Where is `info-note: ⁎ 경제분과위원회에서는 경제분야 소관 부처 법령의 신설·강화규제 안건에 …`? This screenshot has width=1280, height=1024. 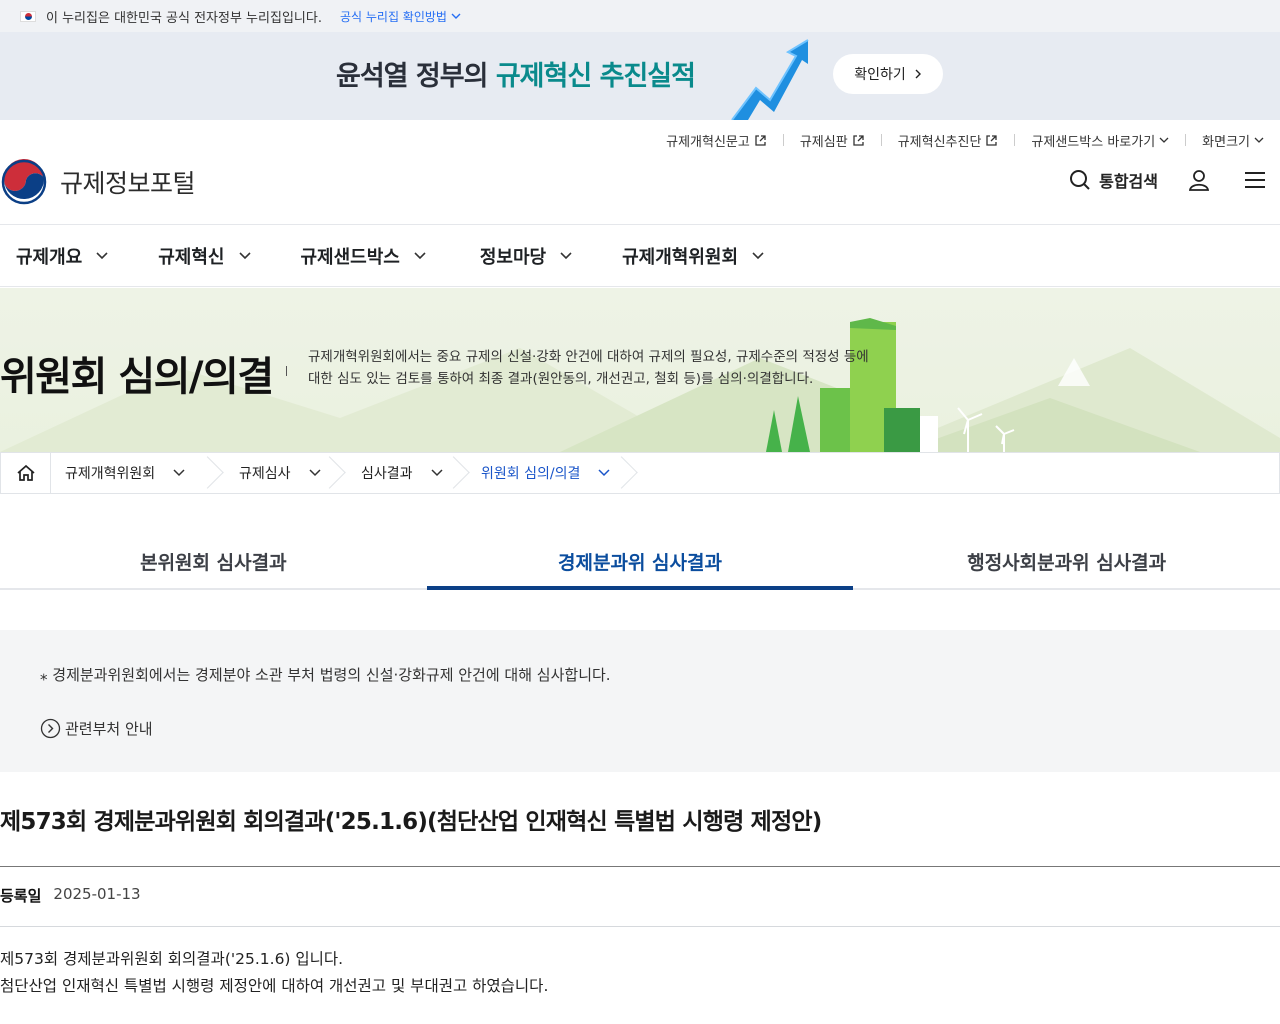 info-note: ⁎ 경제분과위원회에서는 경제분야 소관 부처 법령의 신설·강화규제 안건에 … is located at coordinates (325, 674).